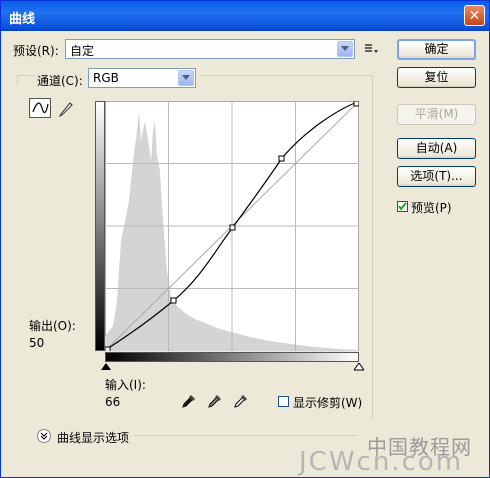 The image size is (490, 478). I want to click on expand-icon, so click(44, 436).